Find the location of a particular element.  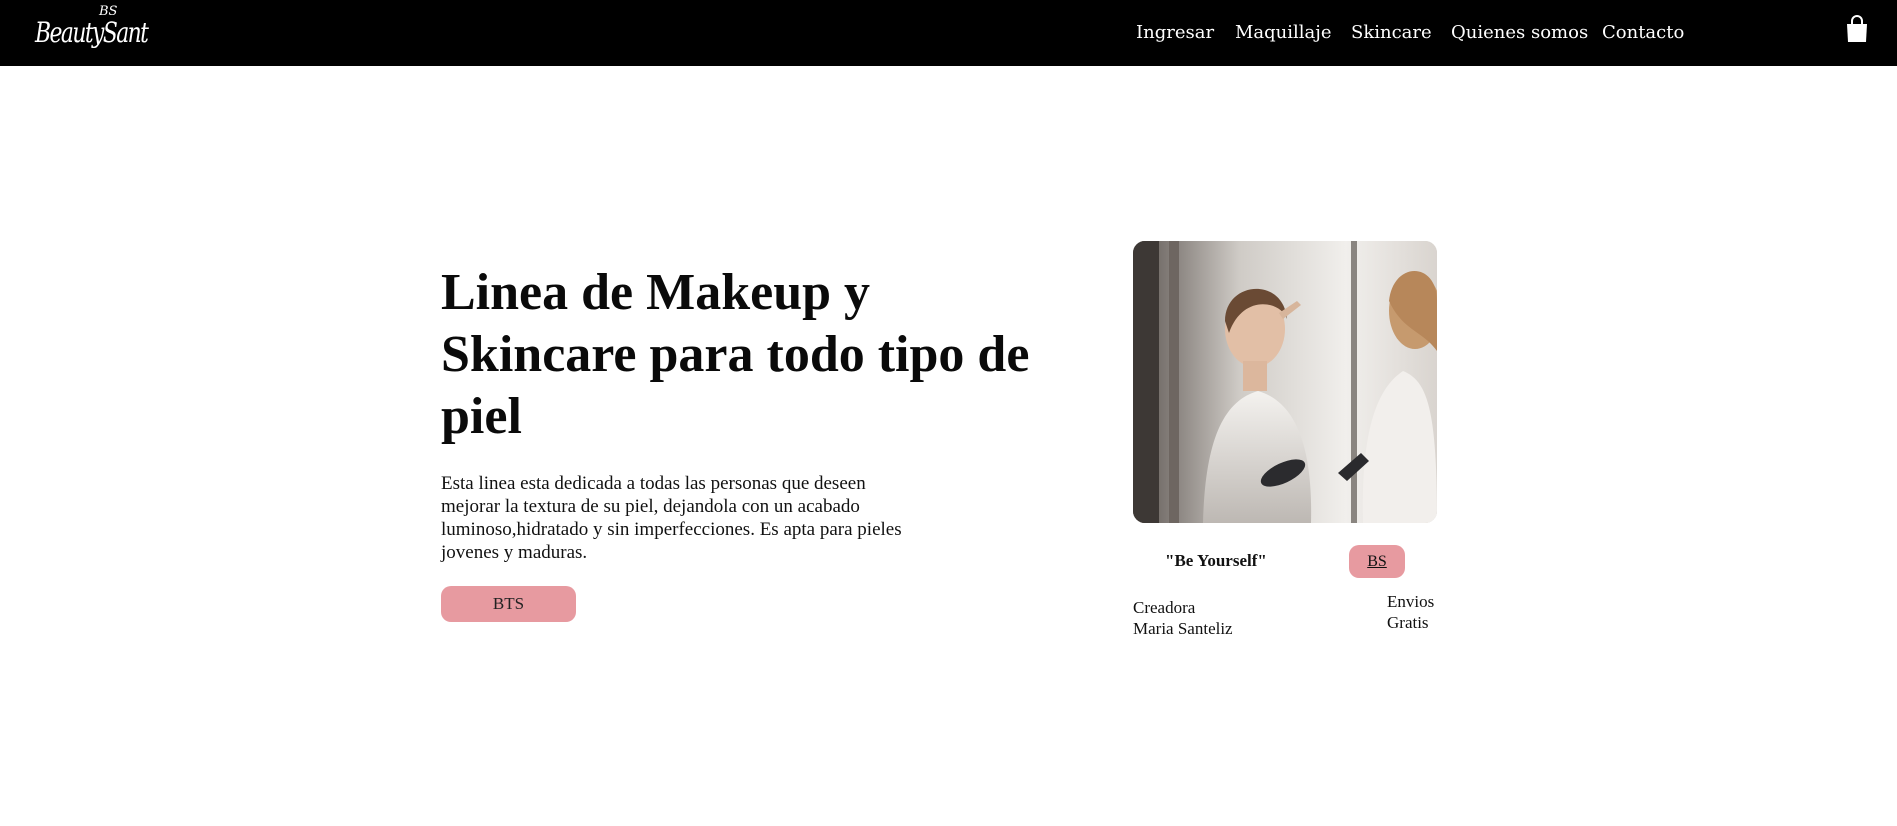

nav-item-maquillaje: Maquillaje is located at coordinates (1283, 32).